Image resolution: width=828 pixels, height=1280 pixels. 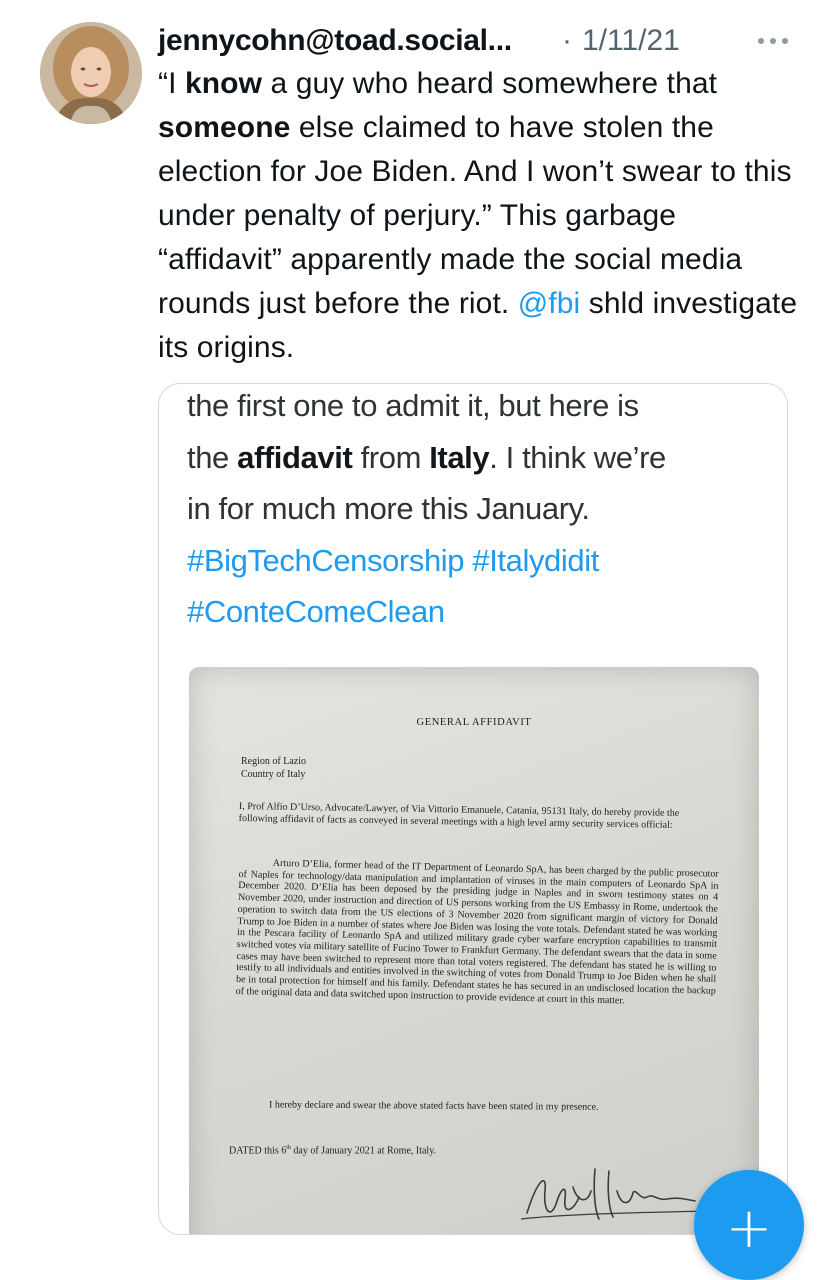 What do you see at coordinates (295, 457) in the screenshot?
I see `quoted-bold: affidavit` at bounding box center [295, 457].